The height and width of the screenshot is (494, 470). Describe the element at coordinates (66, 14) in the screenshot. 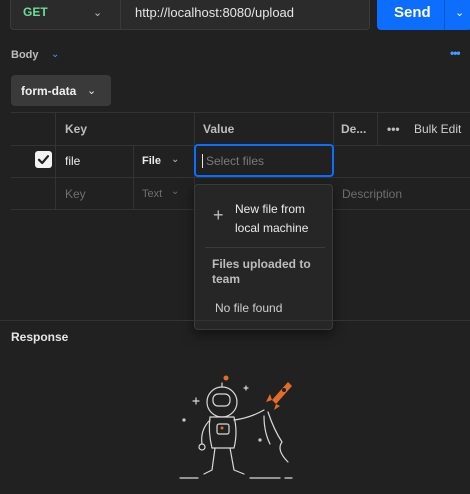

I see `method-selector: GET ⌄` at that location.